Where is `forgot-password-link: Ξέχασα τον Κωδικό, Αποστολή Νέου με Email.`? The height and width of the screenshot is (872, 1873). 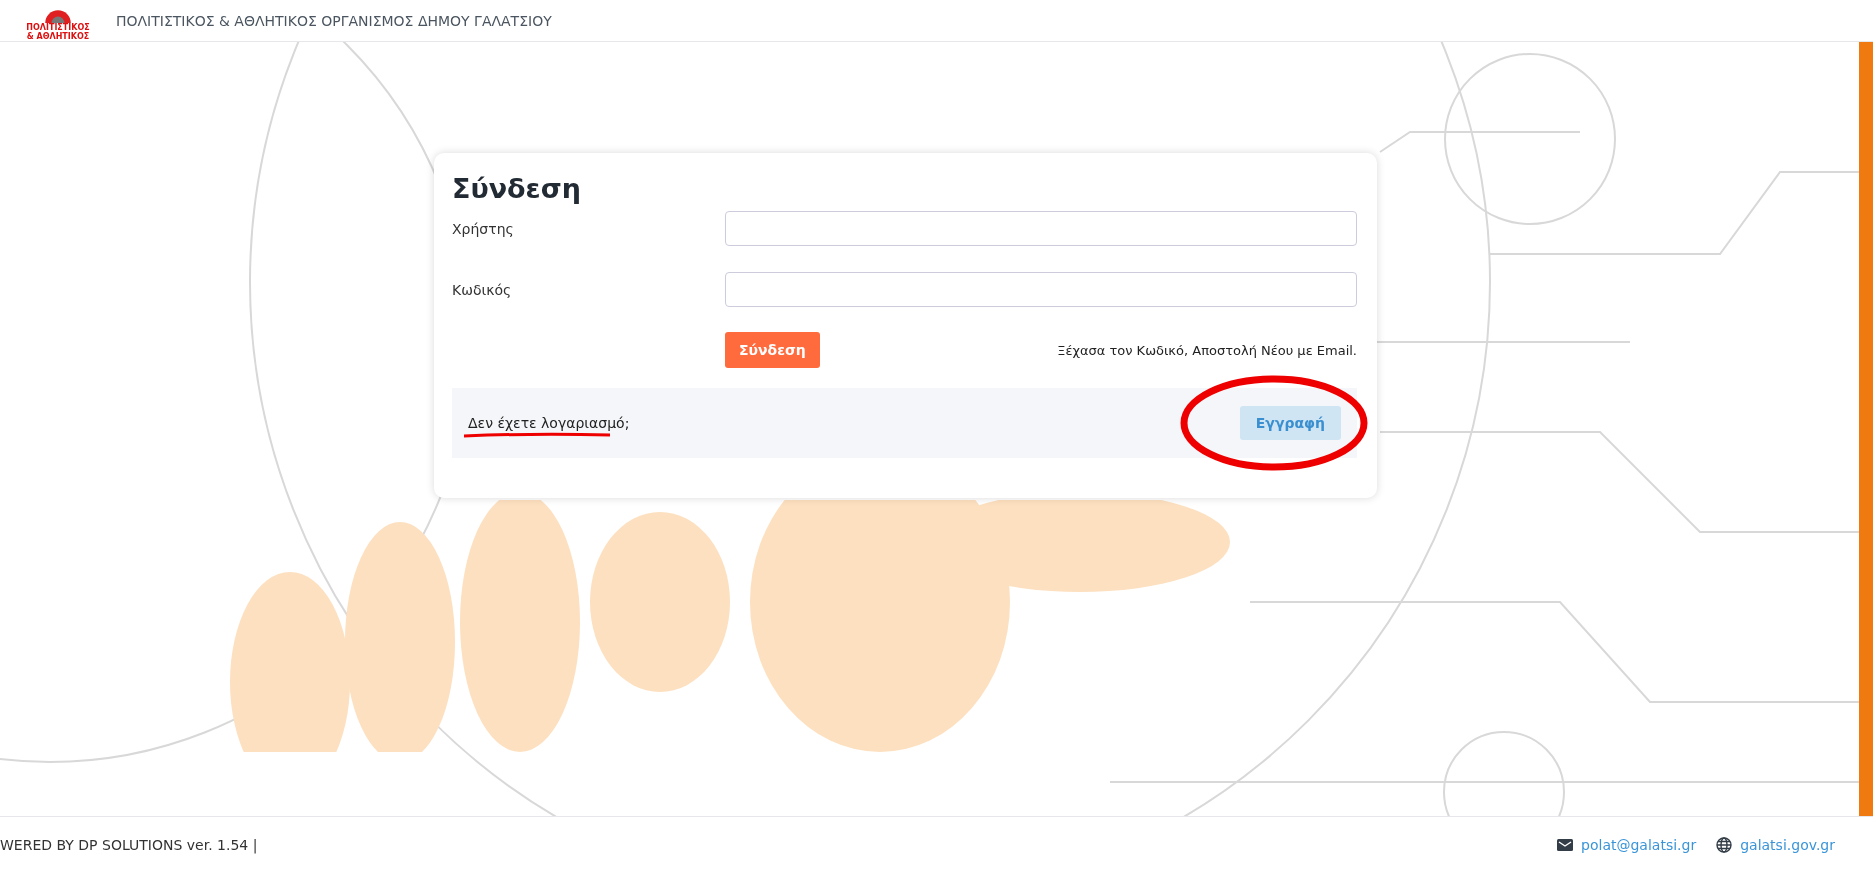
forgot-password-link: Ξέχασα τον Κωδικό, Αποστολή Νέου με Email. is located at coordinates (1207, 350).